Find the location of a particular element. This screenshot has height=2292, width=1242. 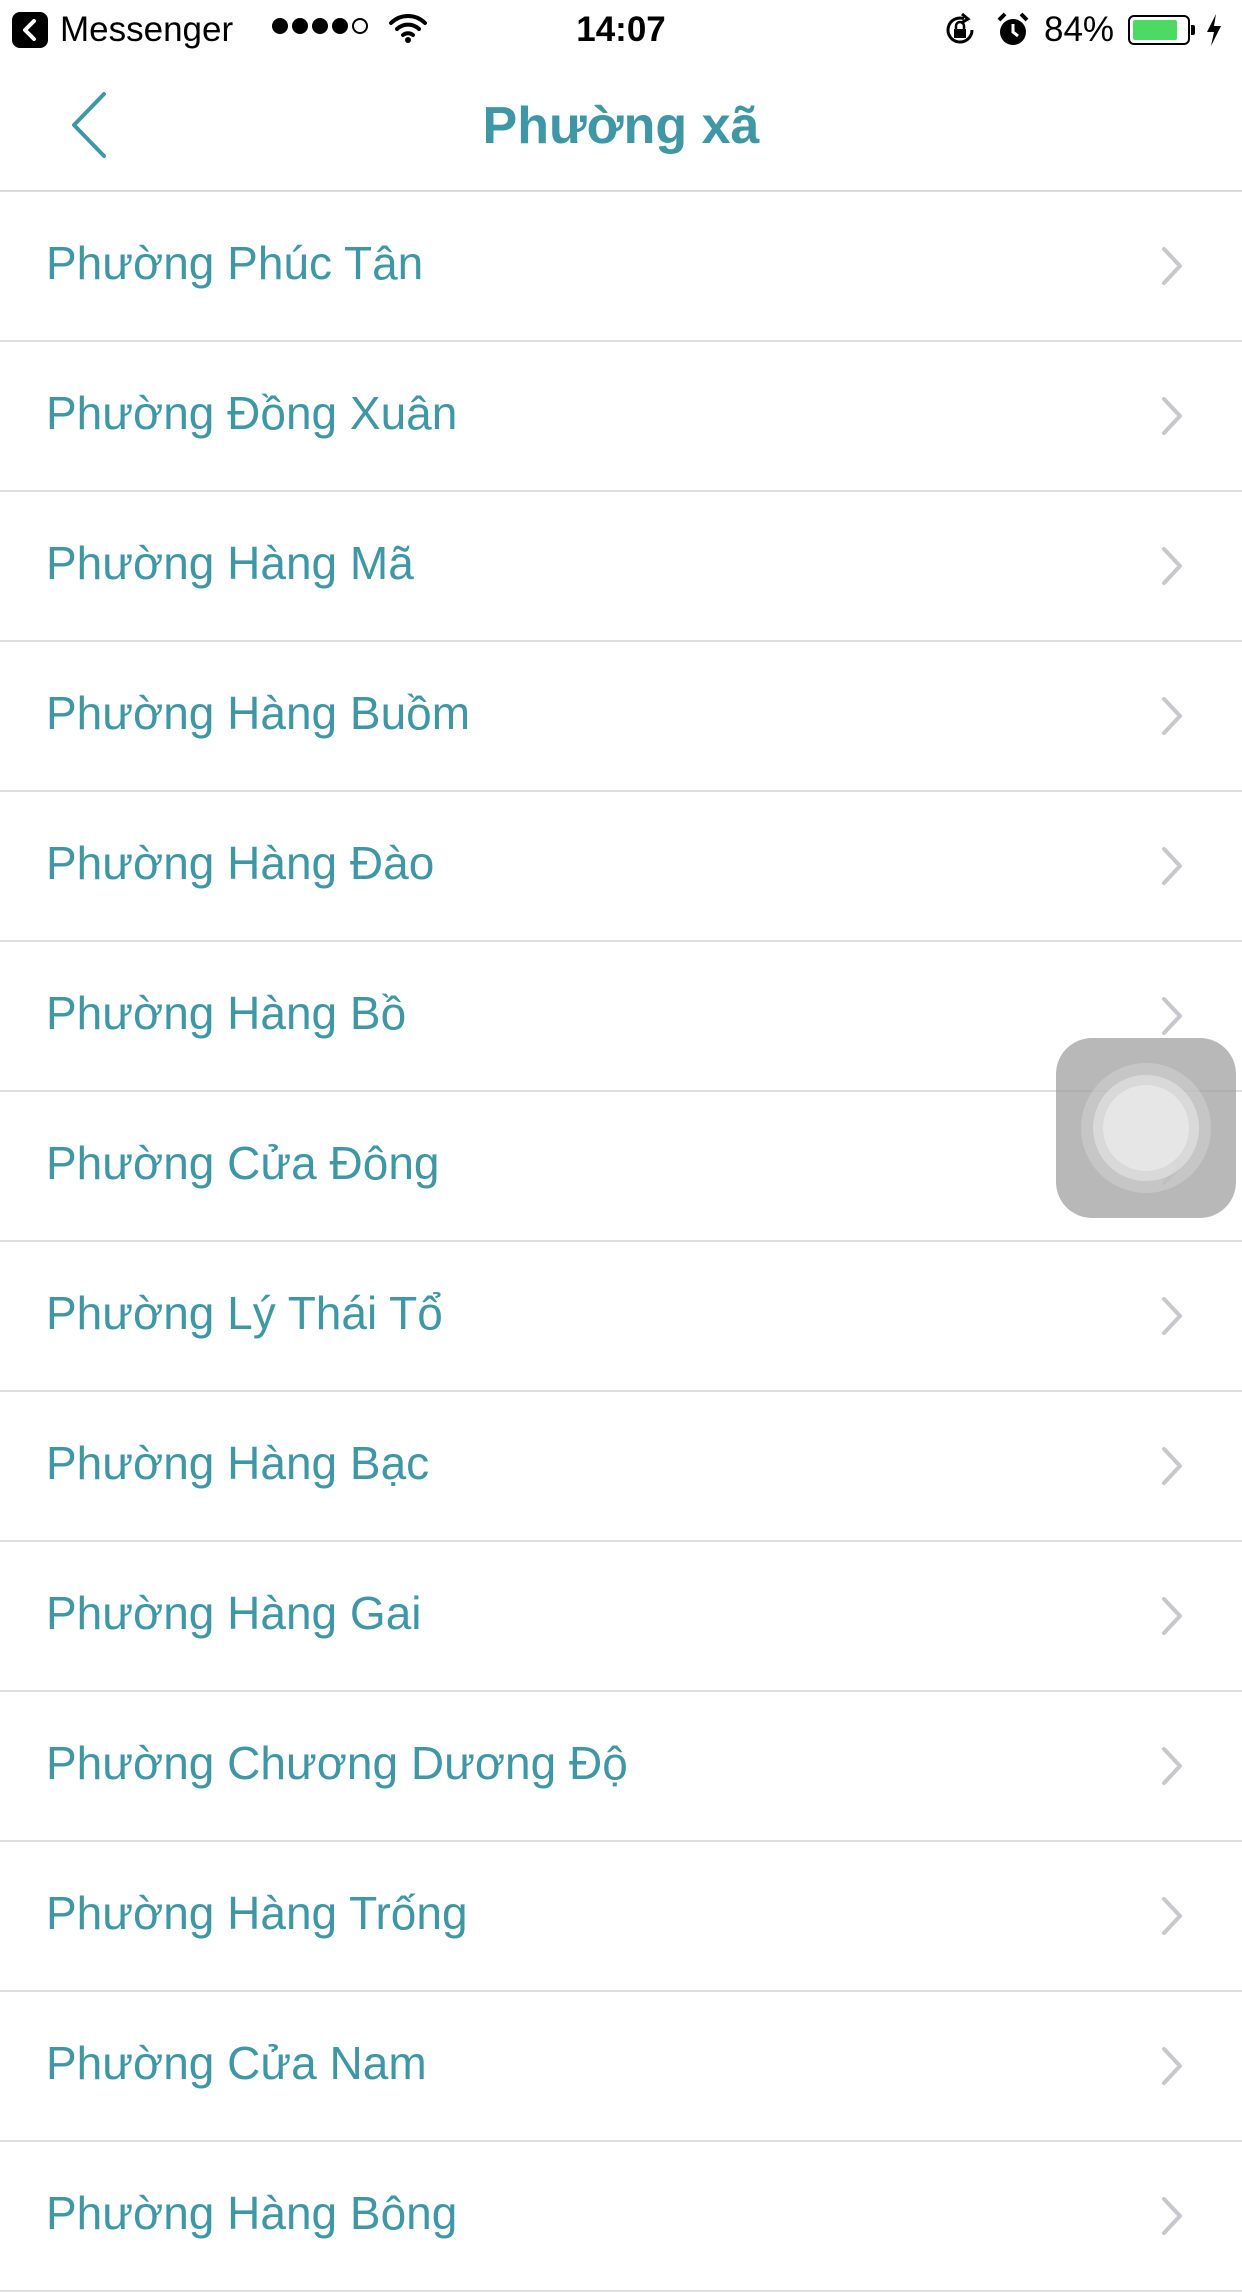

ward-name: Phường Cửa Đông is located at coordinates (243, 1163).